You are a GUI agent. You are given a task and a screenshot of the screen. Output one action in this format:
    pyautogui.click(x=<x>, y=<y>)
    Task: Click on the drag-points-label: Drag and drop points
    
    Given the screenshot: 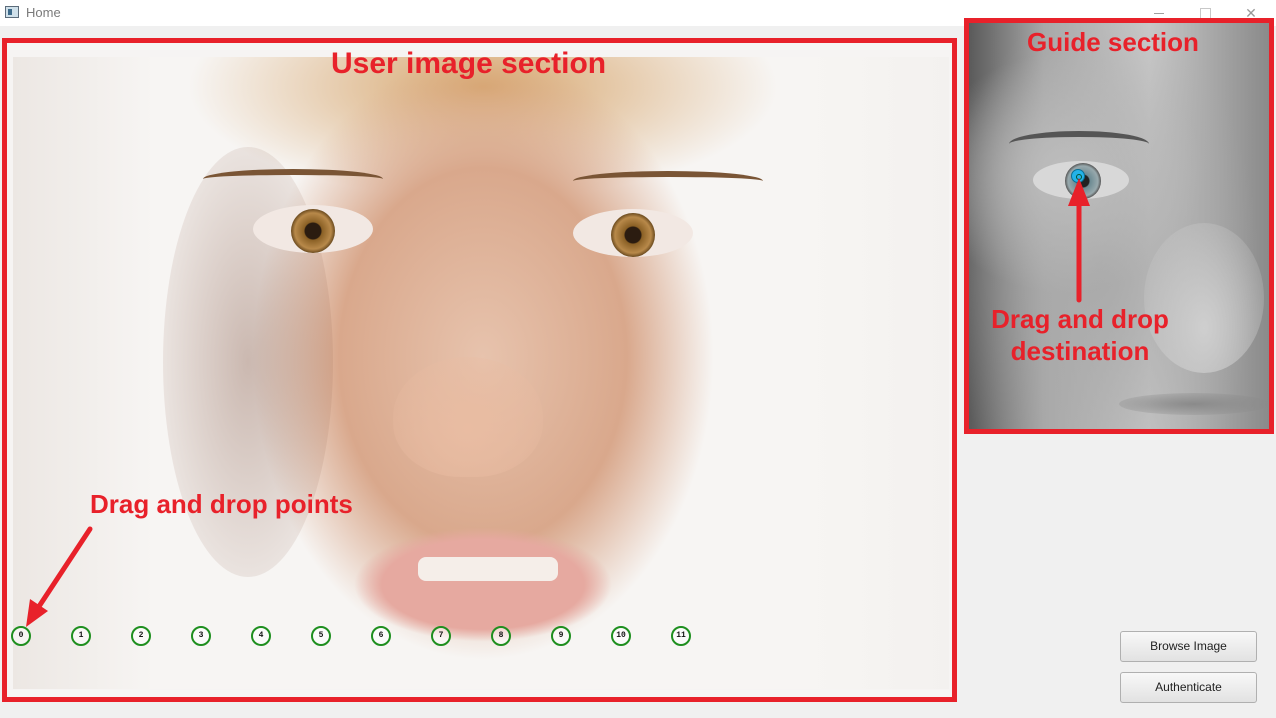 What is the action you would take?
    pyautogui.click(x=221, y=504)
    